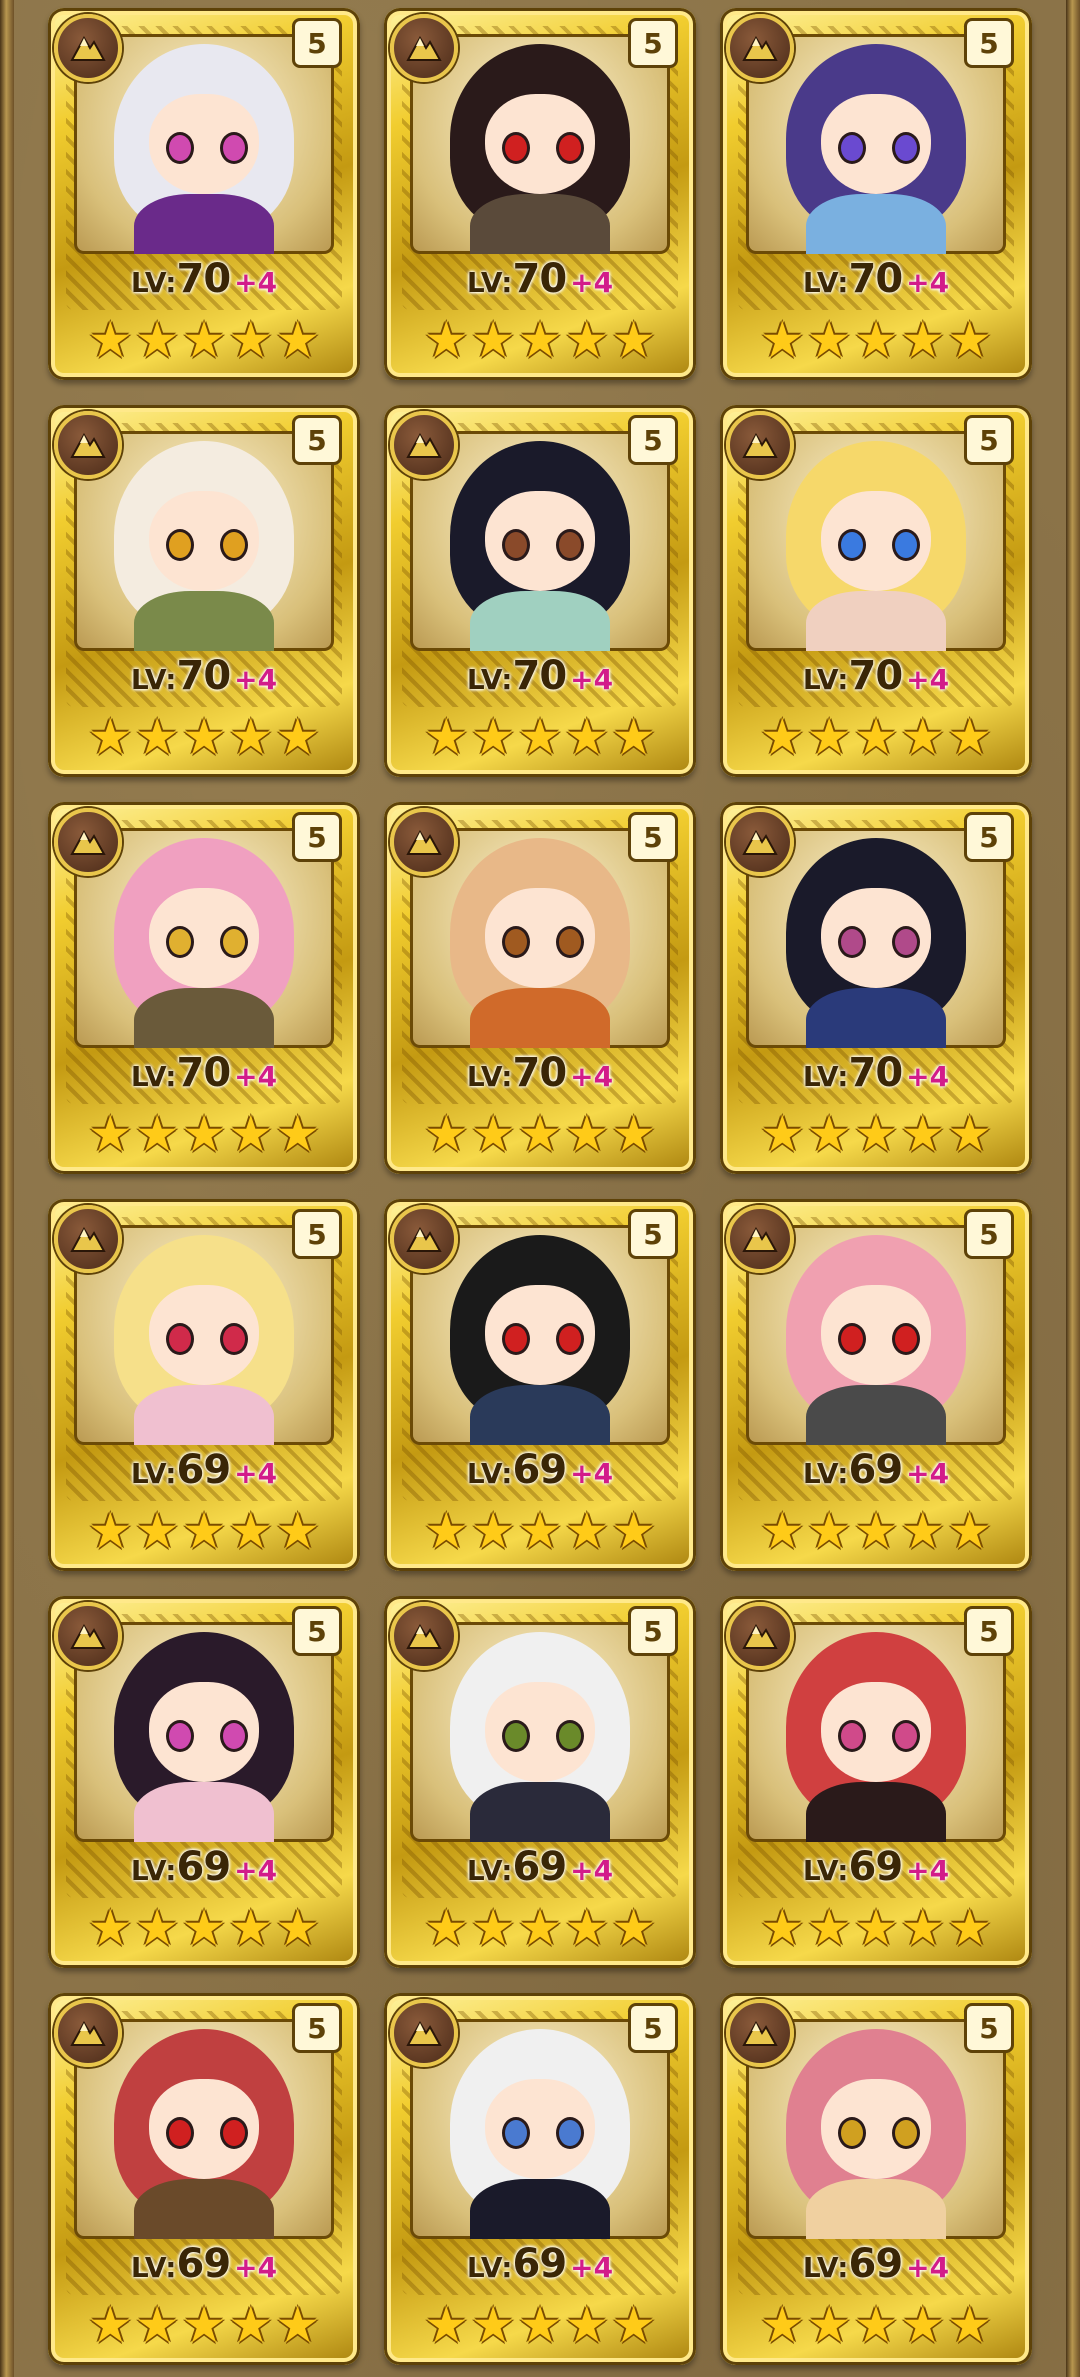 This screenshot has width=1080, height=2377. I want to click on level-value: 69, so click(875, 1867).